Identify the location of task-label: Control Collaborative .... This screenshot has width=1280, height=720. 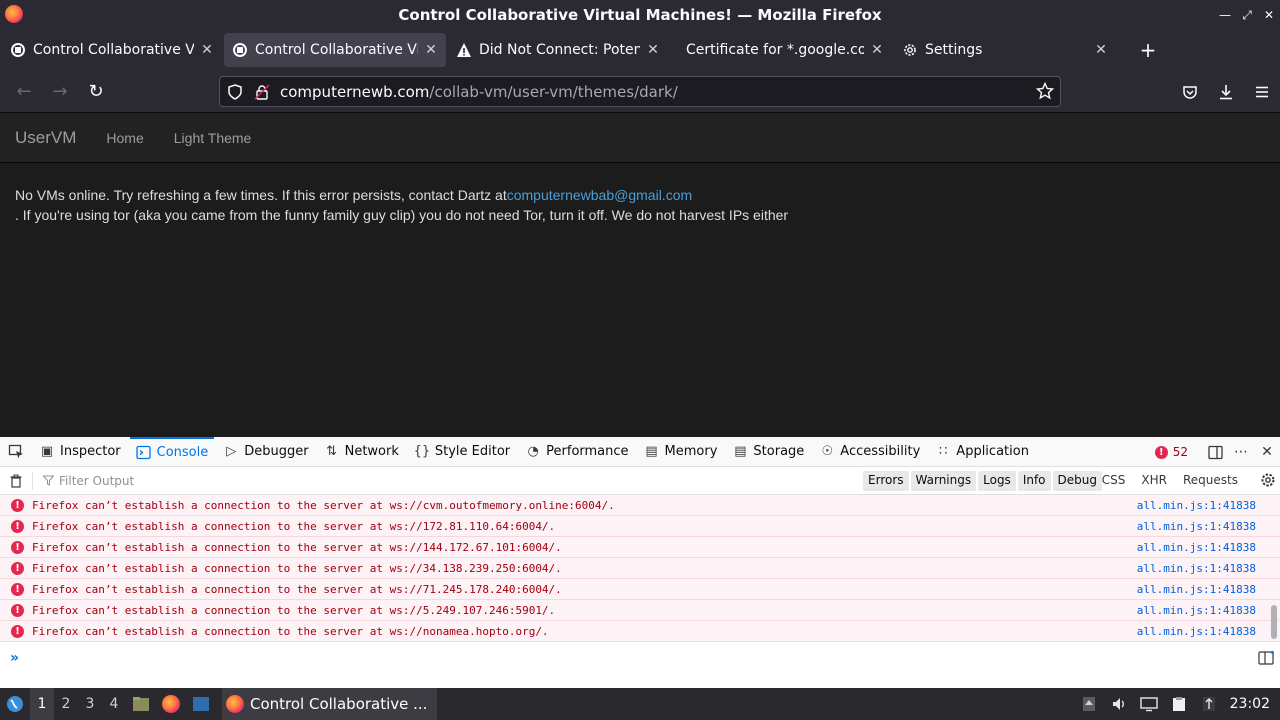
(339, 704).